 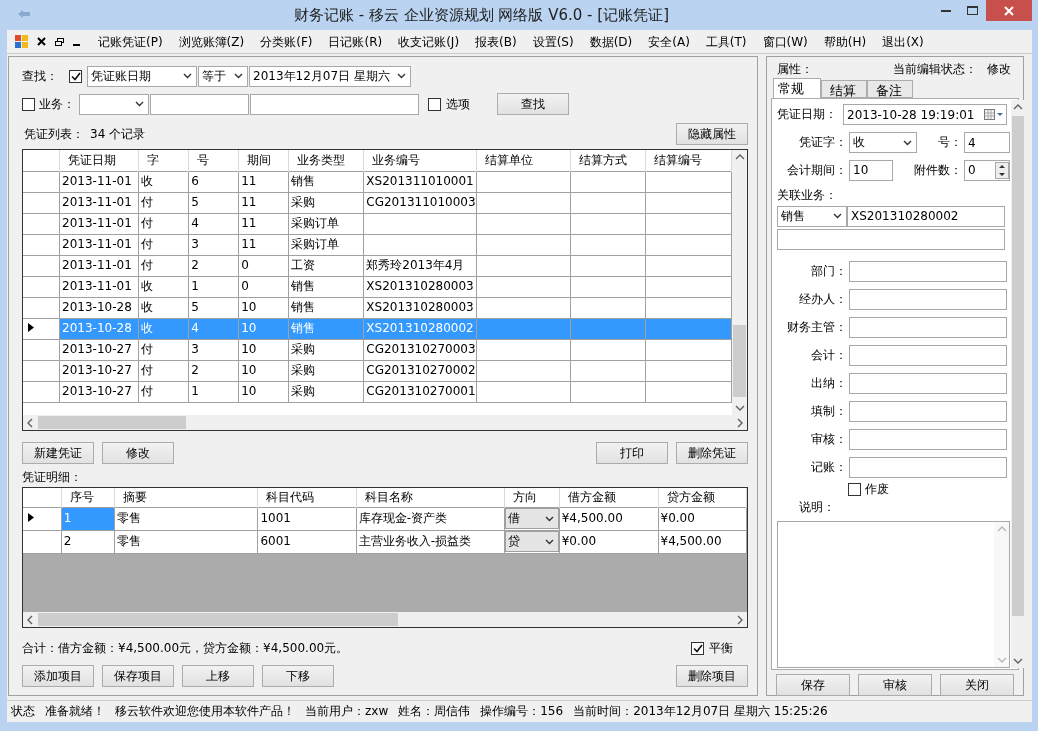 What do you see at coordinates (377, 181) in the screenshot?
I see `table-row: 2013-11-01 收 6 11 销售 XS201311010001` at bounding box center [377, 181].